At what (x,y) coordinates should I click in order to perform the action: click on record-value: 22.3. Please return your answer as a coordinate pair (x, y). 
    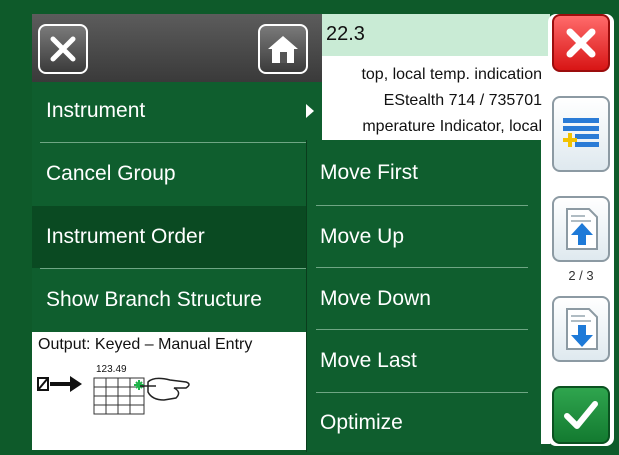
    Looking at the image, I should click on (345, 34).